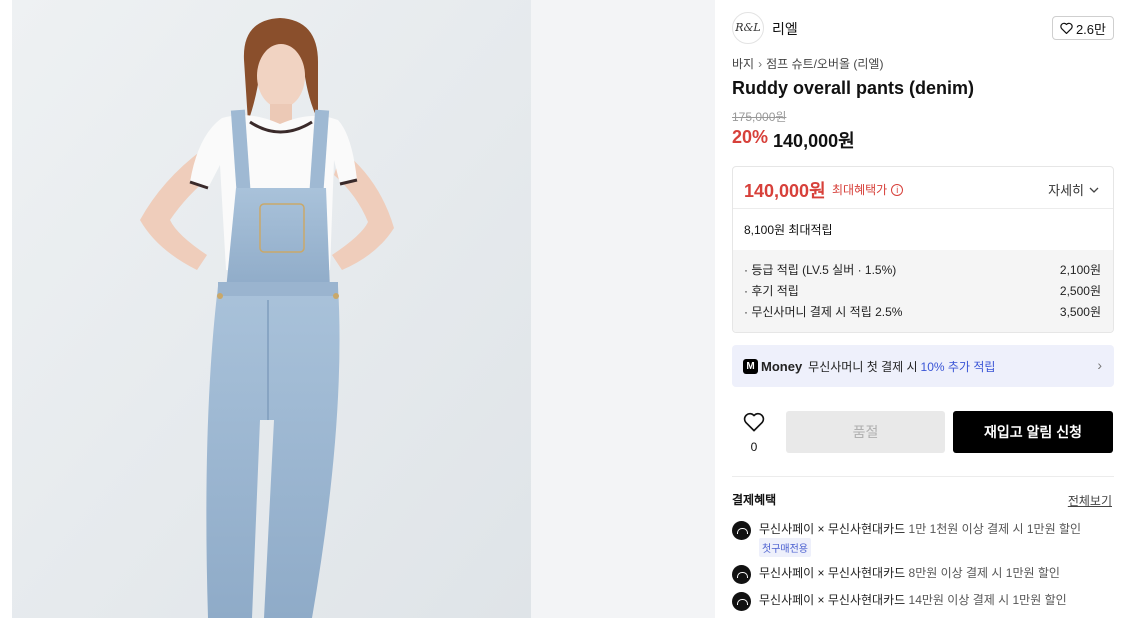 Image resolution: width=1125 pixels, height=618 pixels. I want to click on max-benefit-label-text: 최대혜택가, so click(860, 190).